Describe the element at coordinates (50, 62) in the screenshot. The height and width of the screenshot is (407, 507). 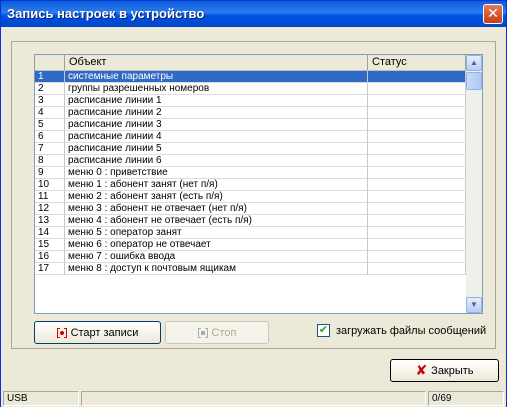
I see `column-header-number` at that location.